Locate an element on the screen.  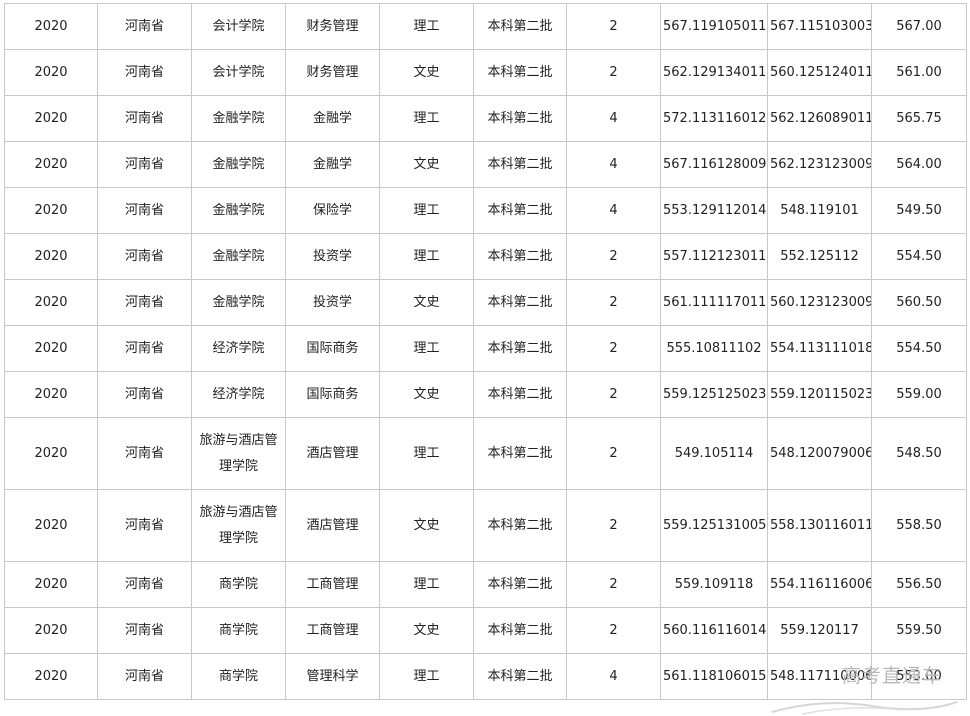
min-score-cell: 567.115103003 is located at coordinates (819, 26).